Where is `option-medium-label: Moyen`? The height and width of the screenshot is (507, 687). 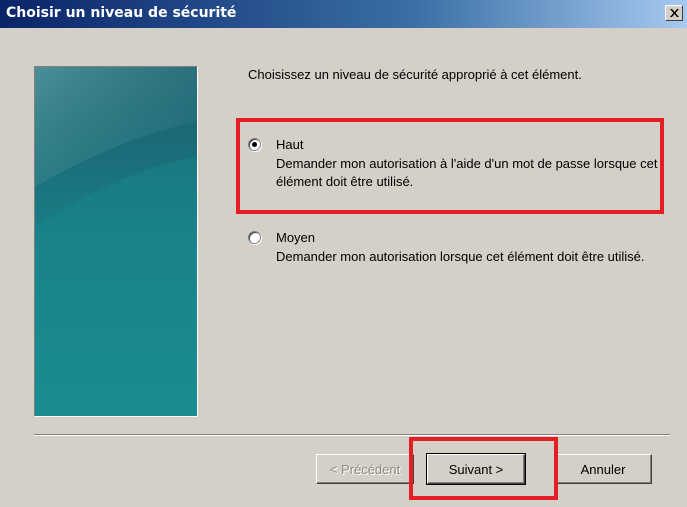
option-medium-label: Moyen is located at coordinates (296, 237).